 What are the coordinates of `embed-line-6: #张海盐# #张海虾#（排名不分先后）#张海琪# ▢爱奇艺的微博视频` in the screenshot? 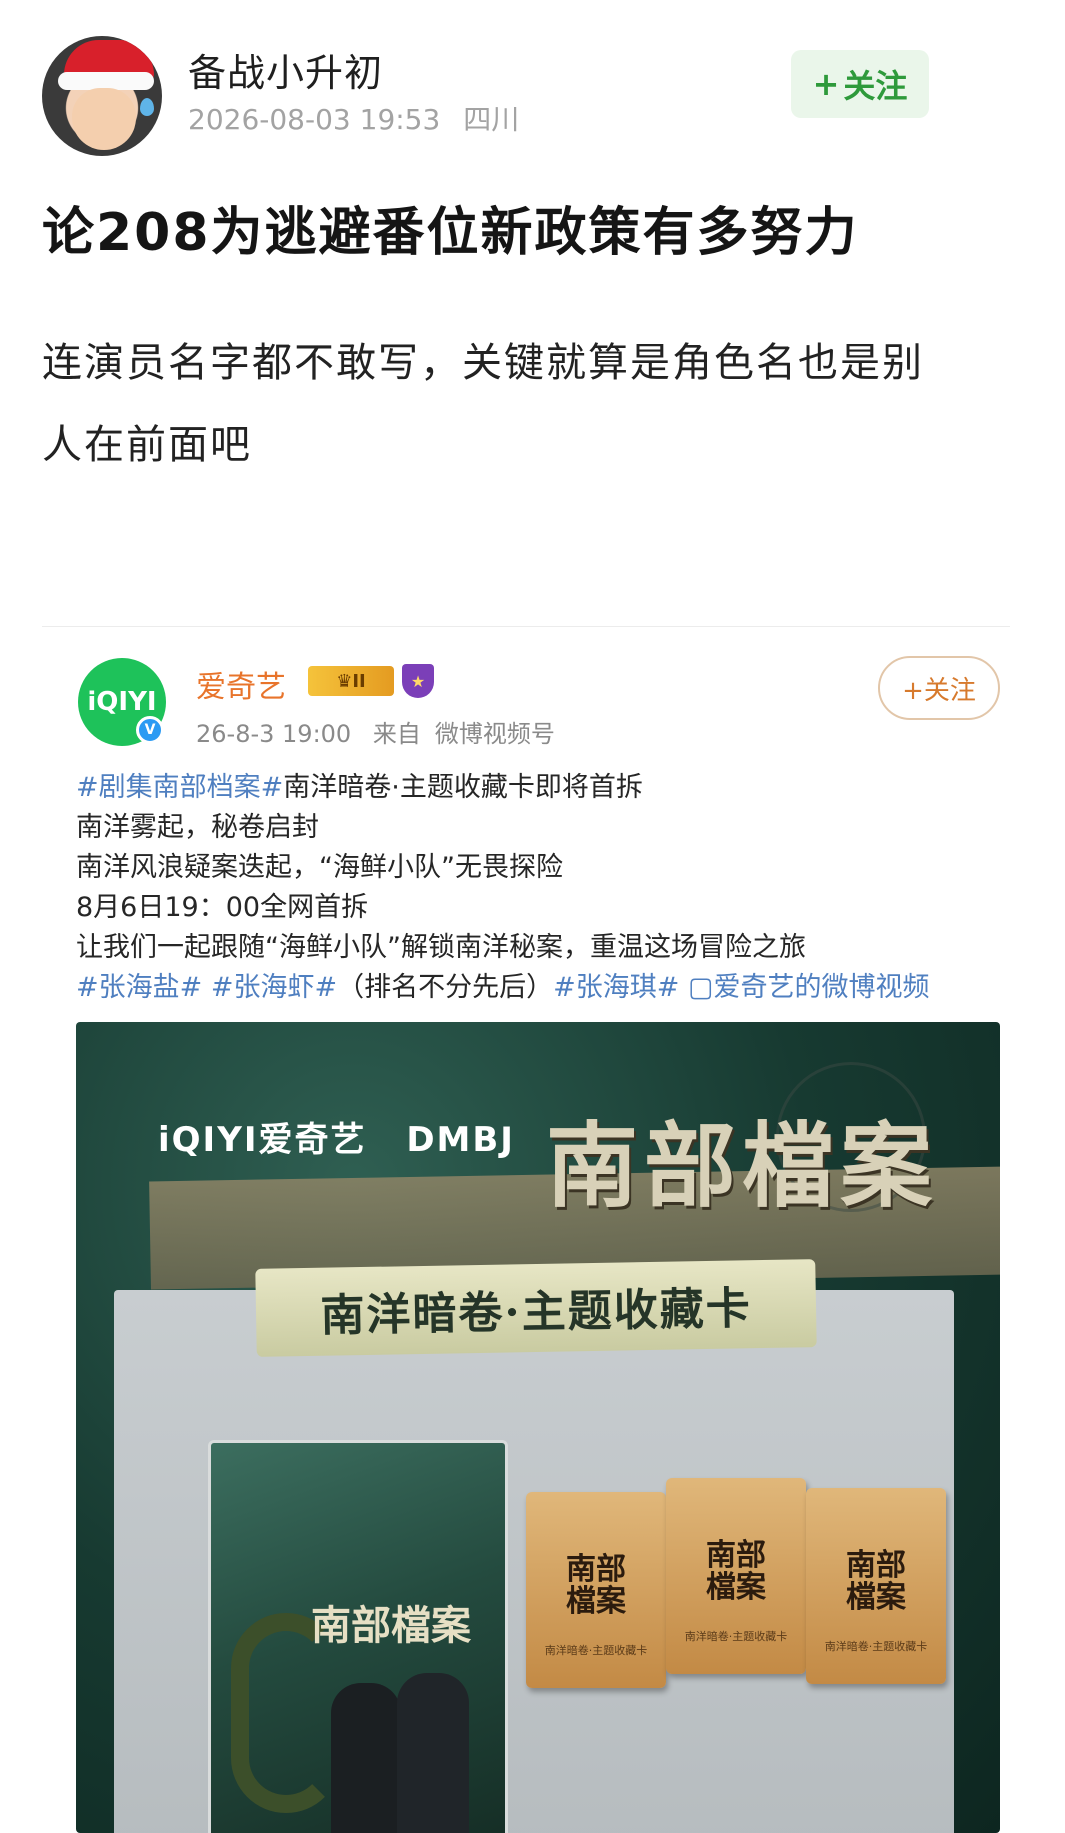 It's located at (541, 988).